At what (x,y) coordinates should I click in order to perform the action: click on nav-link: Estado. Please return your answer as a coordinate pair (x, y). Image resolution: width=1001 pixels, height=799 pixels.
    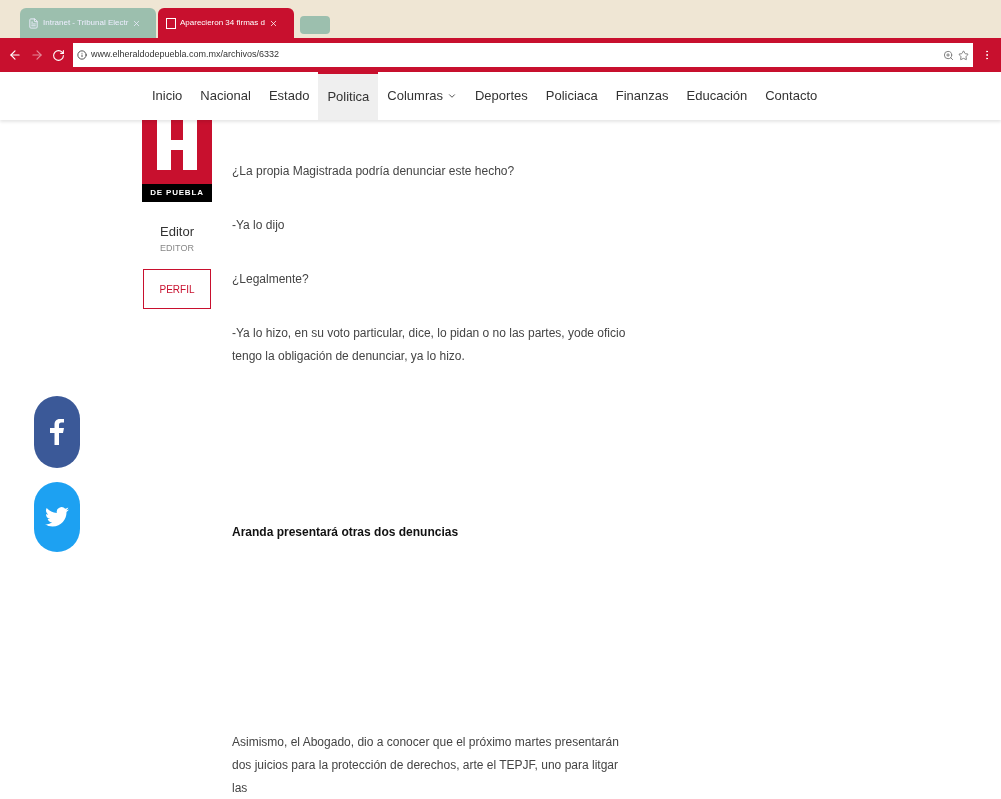
    Looking at the image, I should click on (289, 96).